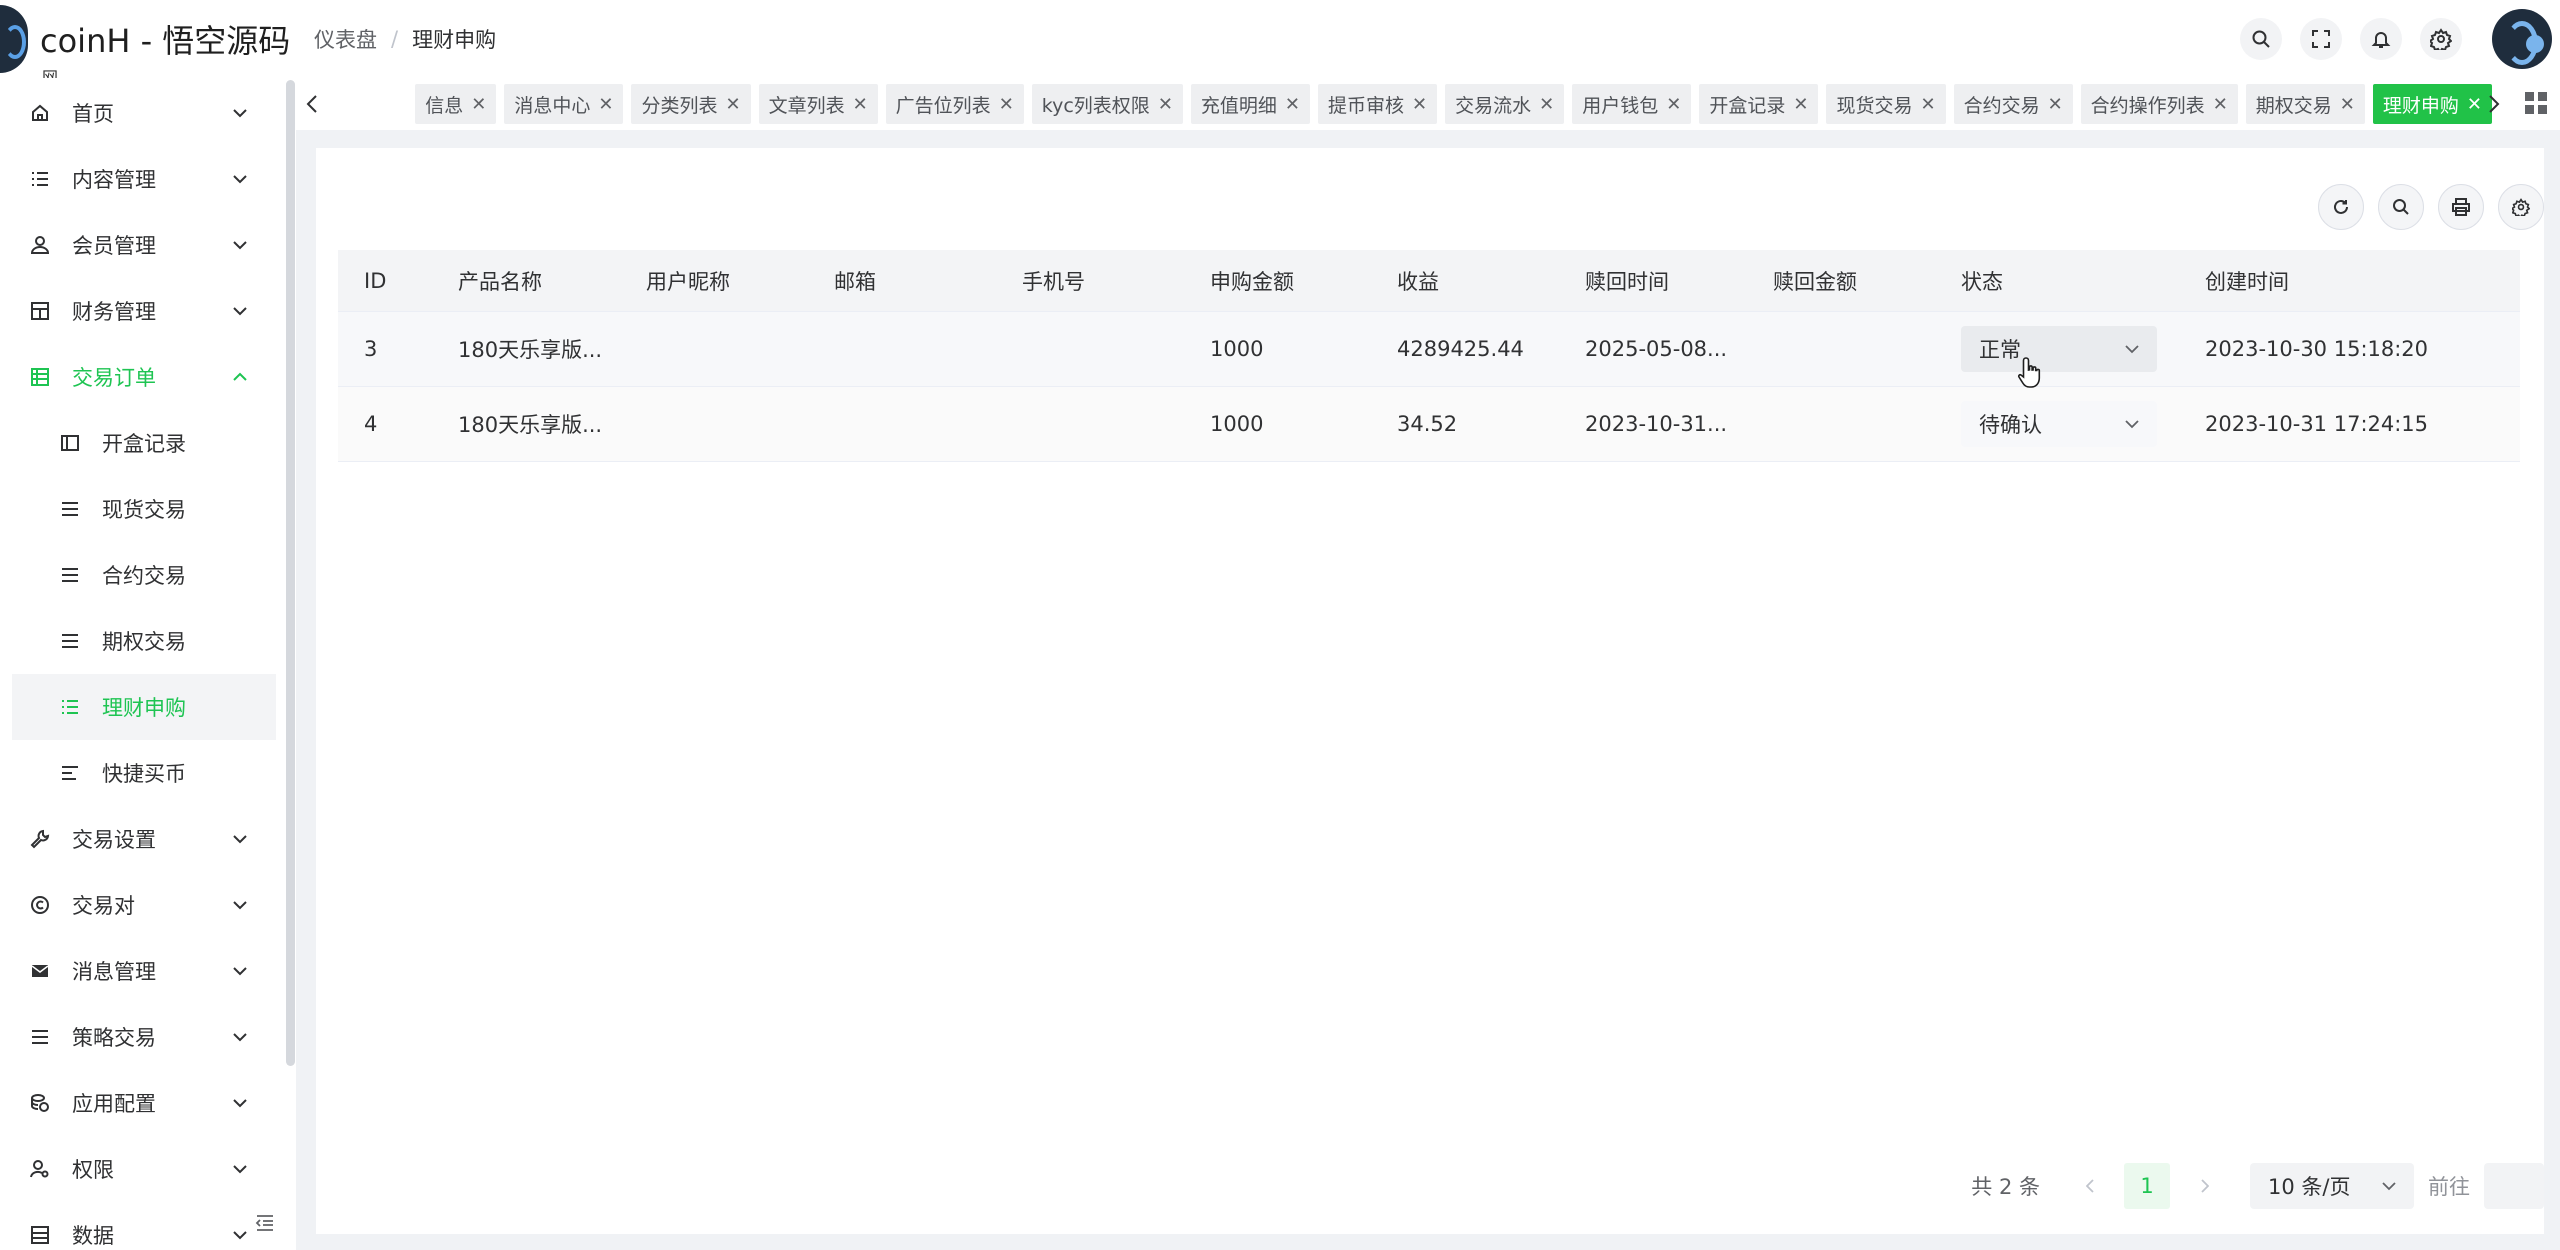  What do you see at coordinates (564, 104) in the screenshot?
I see `tag-message-center: 消息中心 ✕` at bounding box center [564, 104].